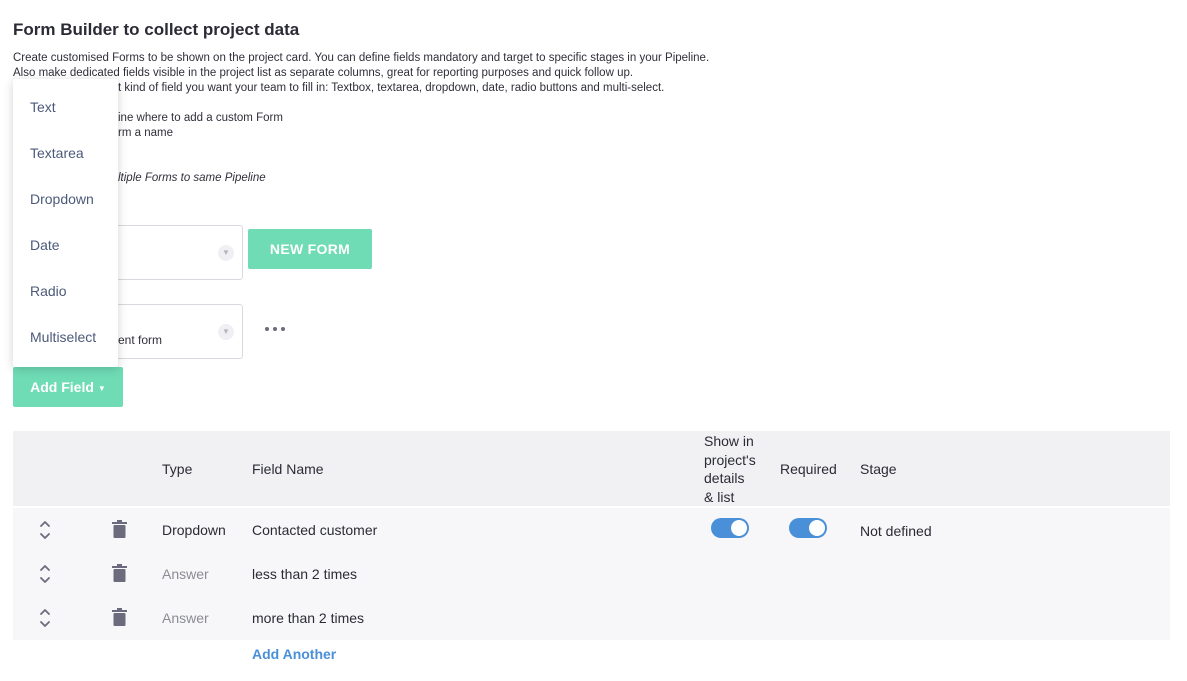  What do you see at coordinates (275, 329) in the screenshot?
I see `more-options-icon` at bounding box center [275, 329].